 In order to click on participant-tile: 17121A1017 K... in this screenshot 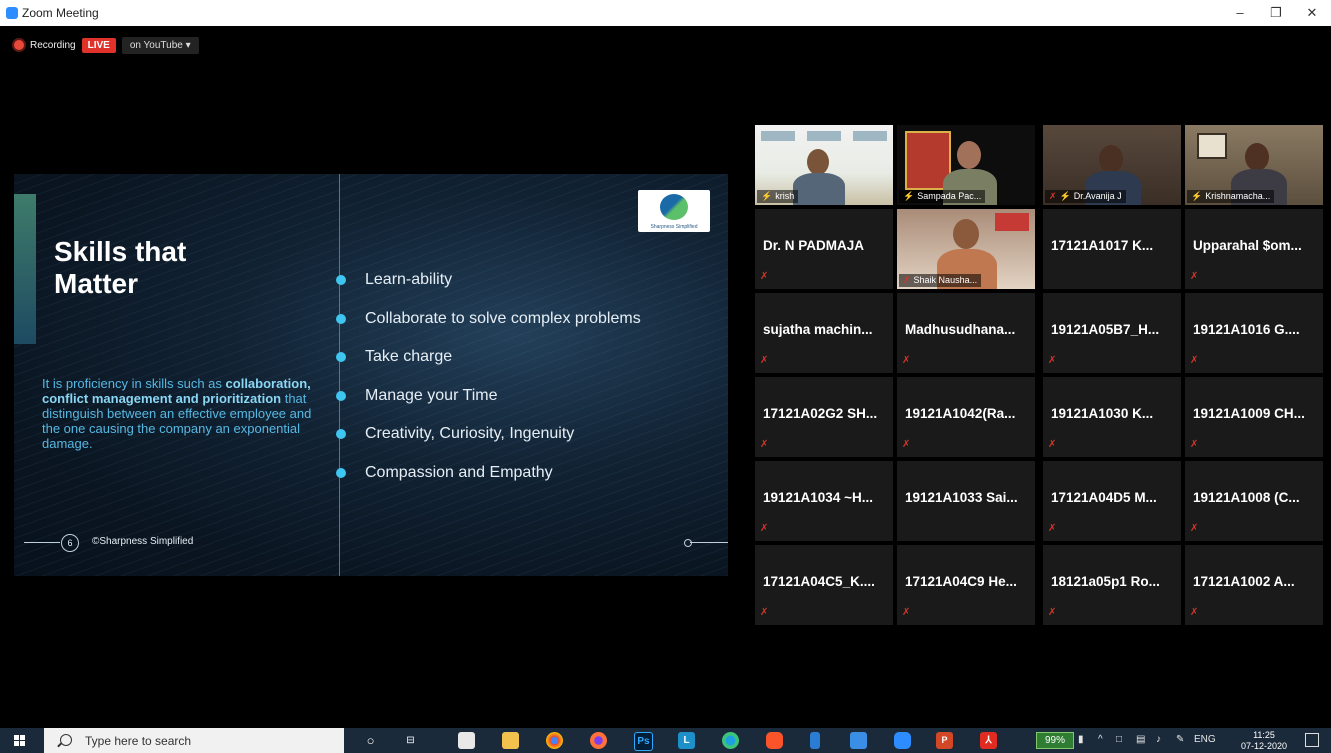, I will do `click(1112, 249)`.